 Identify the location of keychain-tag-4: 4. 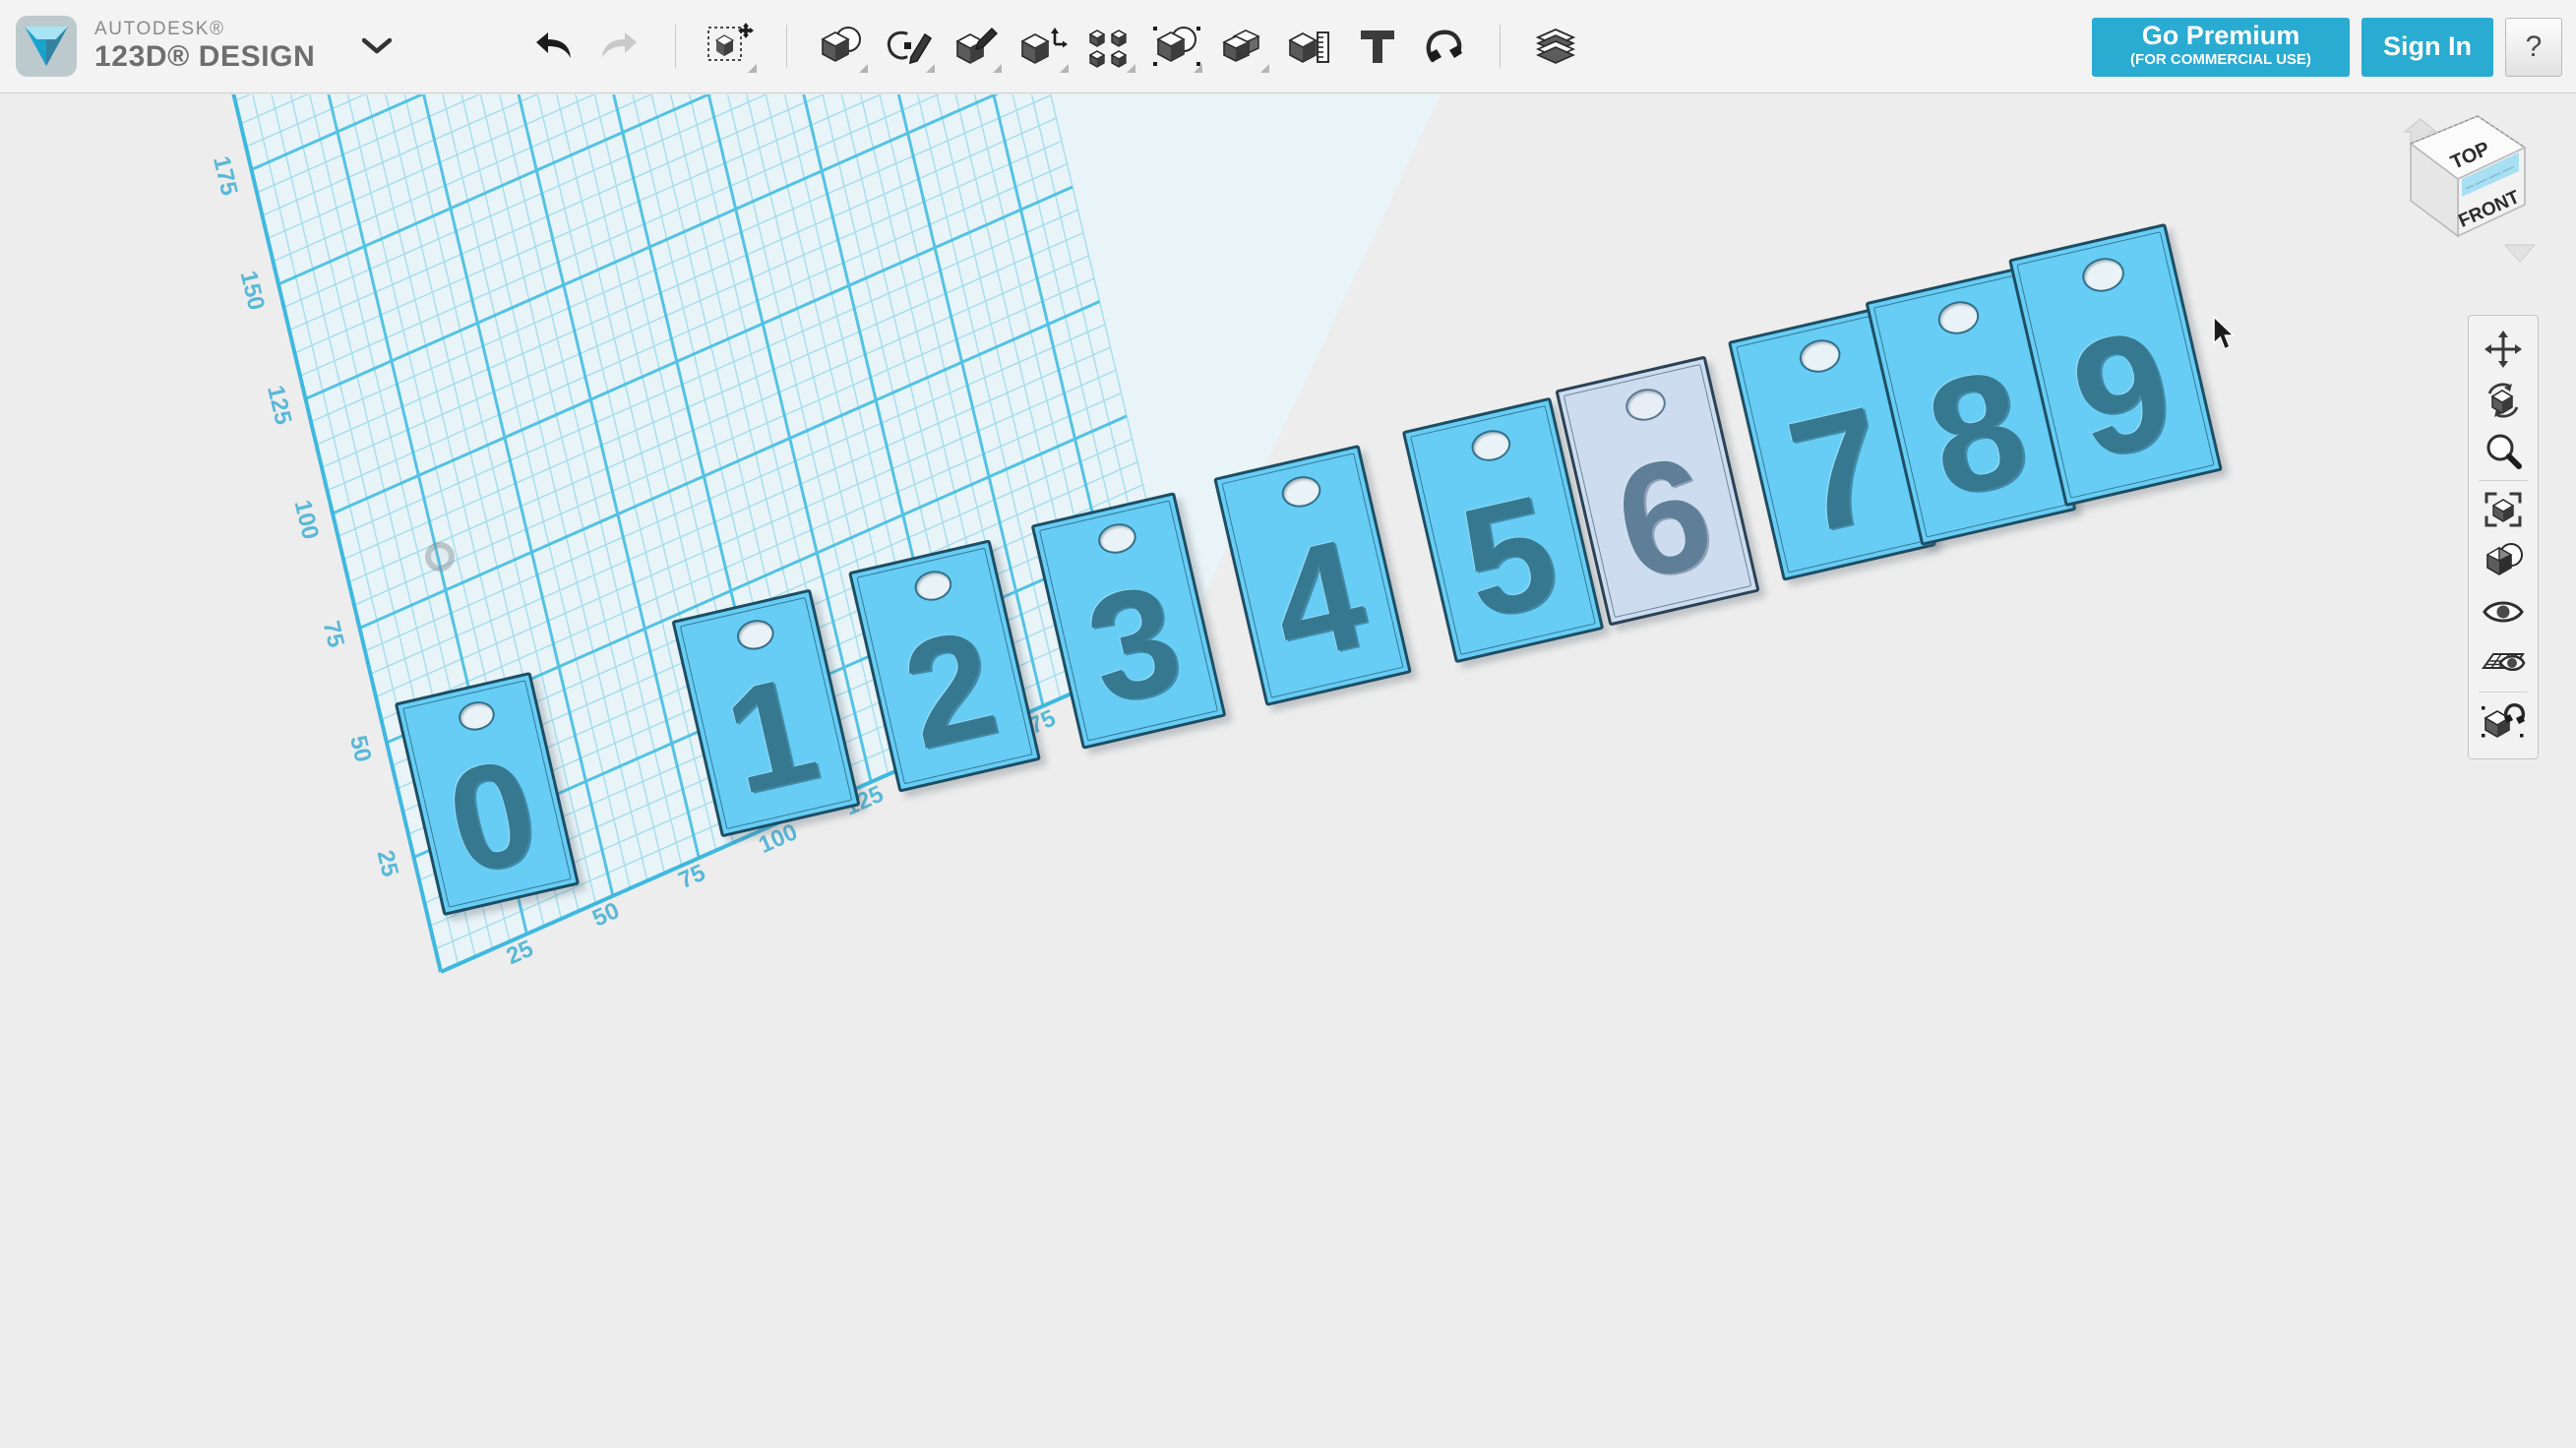
(1312, 575).